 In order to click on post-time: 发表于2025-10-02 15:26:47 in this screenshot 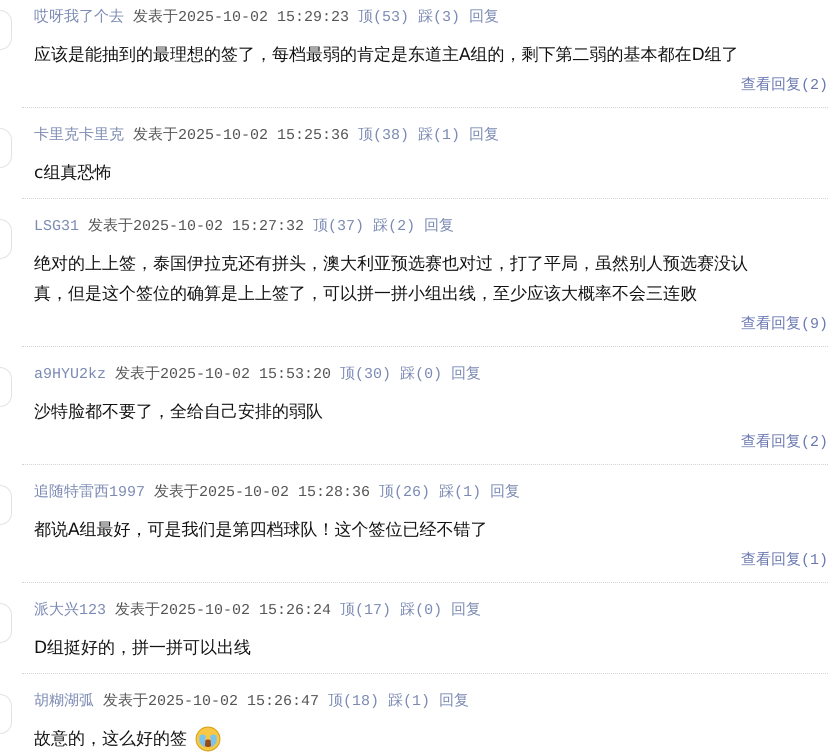, I will do `click(211, 702)`.